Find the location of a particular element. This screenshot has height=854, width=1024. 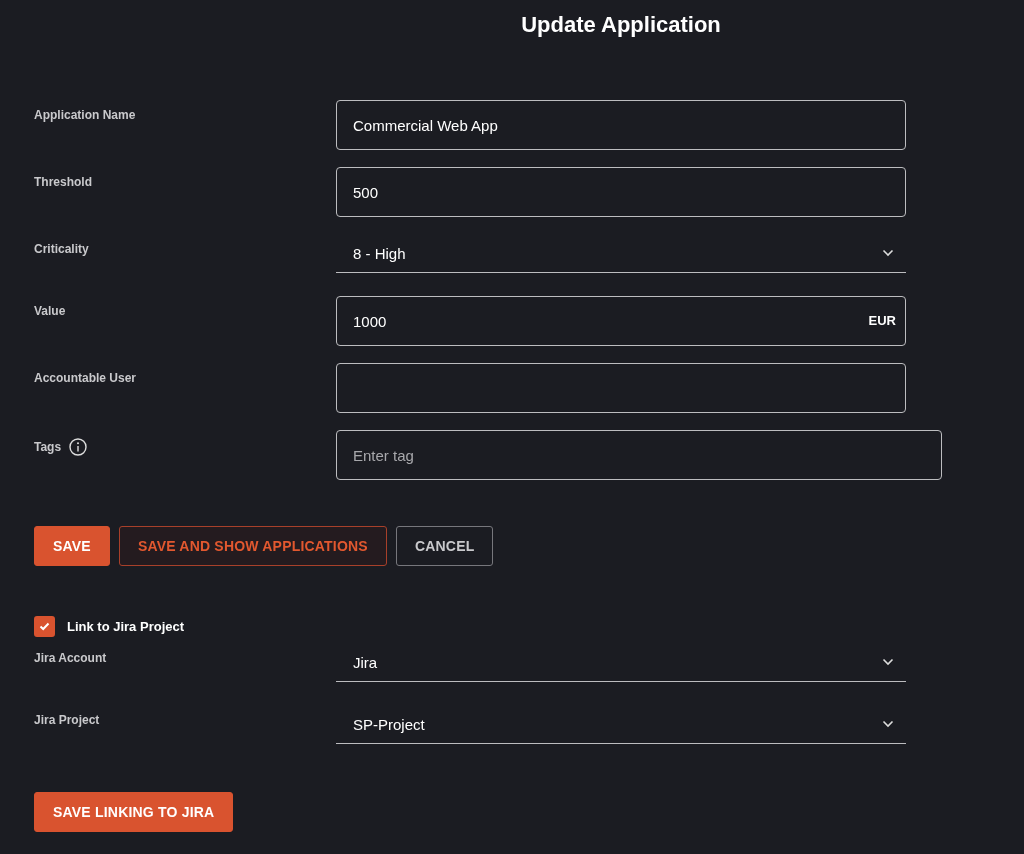

field-label: Jira Project is located at coordinates (67, 720).